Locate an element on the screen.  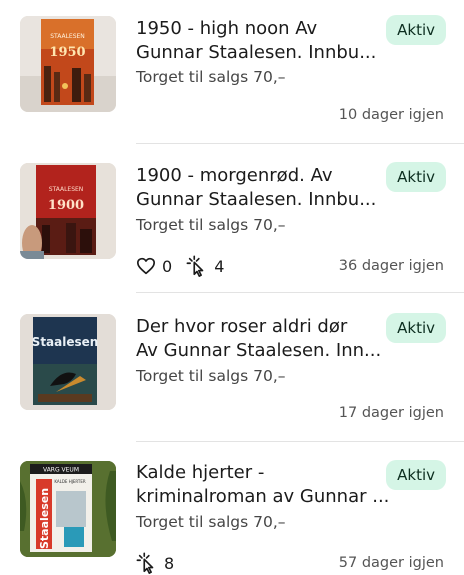
cover-subtitle-text: KALDE HJERTER is located at coordinates (70, 481).